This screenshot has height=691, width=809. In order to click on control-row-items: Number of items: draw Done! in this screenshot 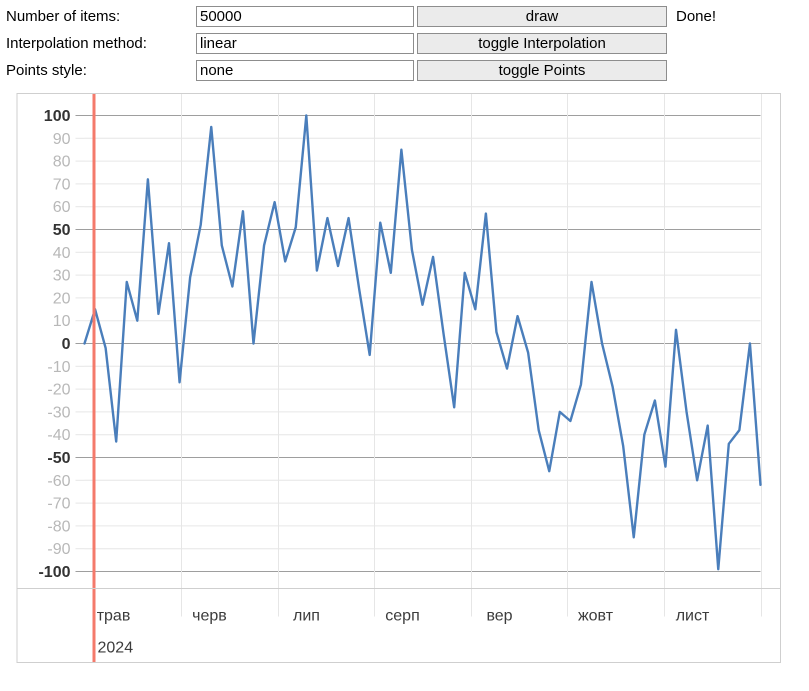, I will do `click(407, 16)`.